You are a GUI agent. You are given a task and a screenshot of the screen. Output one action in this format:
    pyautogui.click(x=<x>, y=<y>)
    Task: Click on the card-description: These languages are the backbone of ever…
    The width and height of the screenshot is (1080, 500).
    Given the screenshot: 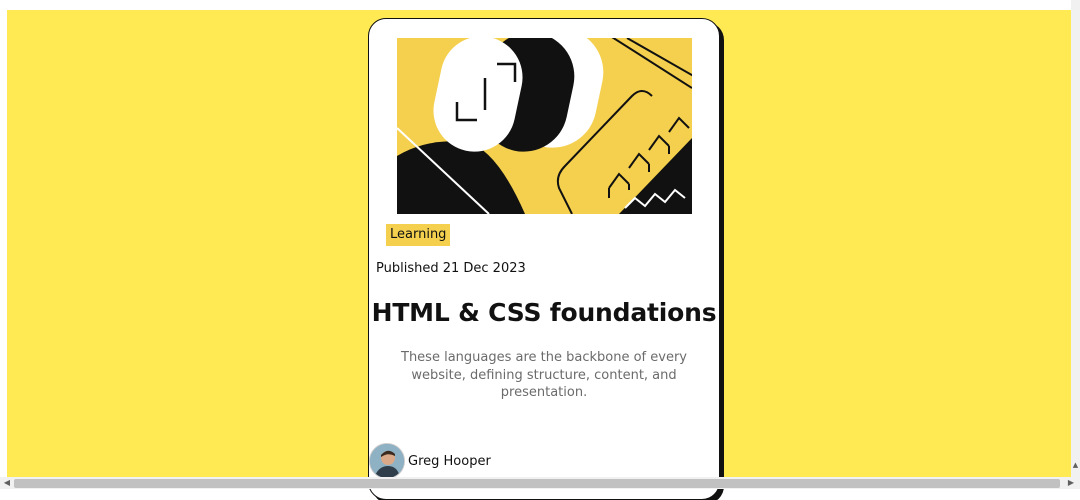 What is the action you would take?
    pyautogui.click(x=544, y=375)
    